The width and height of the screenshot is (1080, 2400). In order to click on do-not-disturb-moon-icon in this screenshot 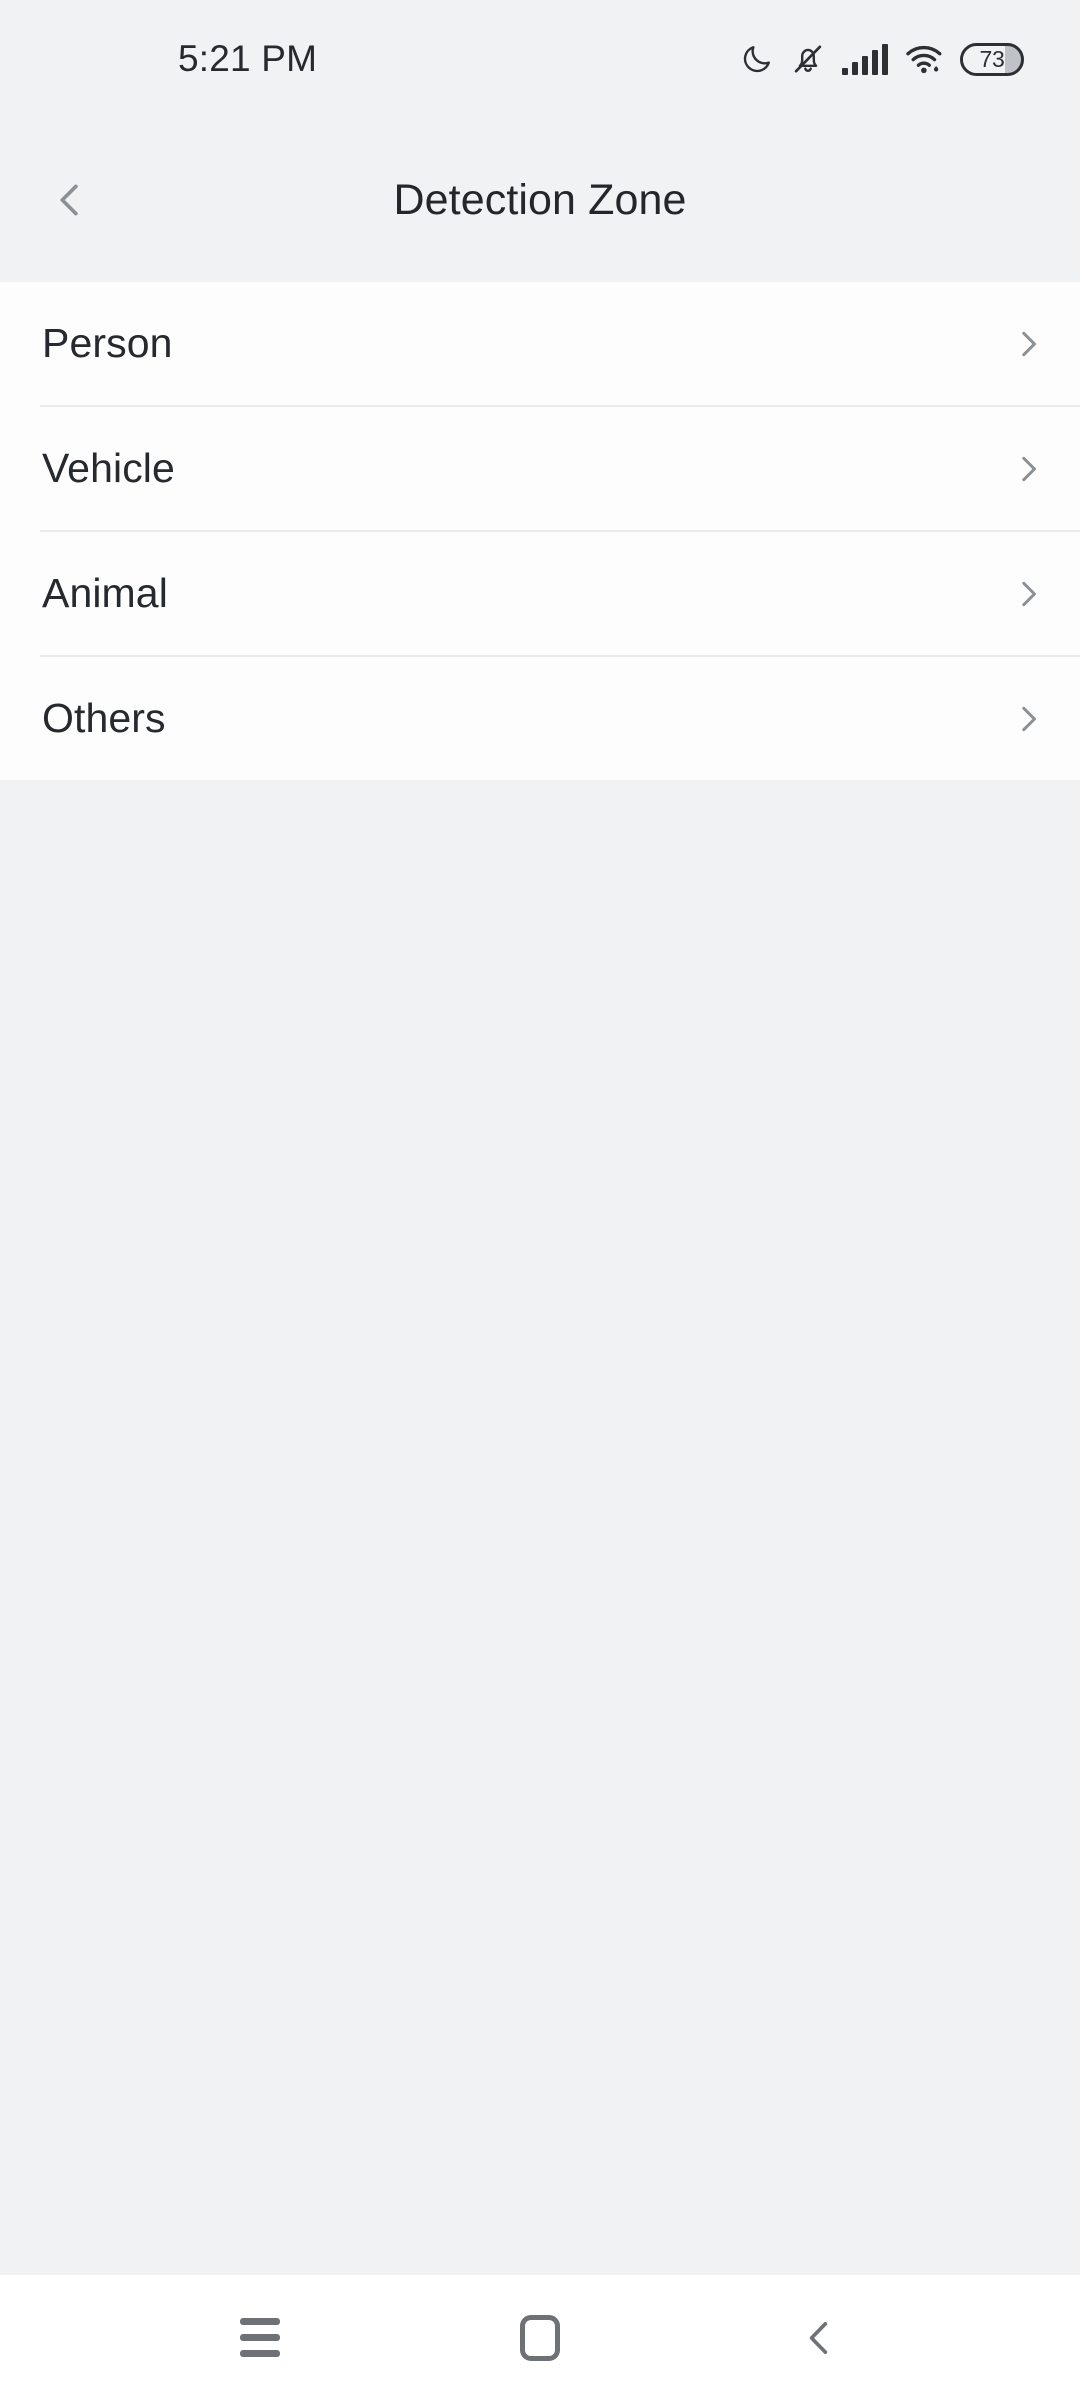, I will do `click(757, 59)`.